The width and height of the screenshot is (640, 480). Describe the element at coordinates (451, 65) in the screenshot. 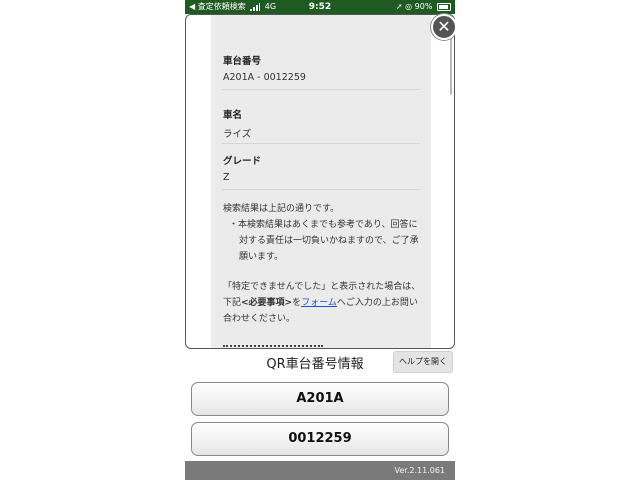

I see `modal-scrollbar` at that location.